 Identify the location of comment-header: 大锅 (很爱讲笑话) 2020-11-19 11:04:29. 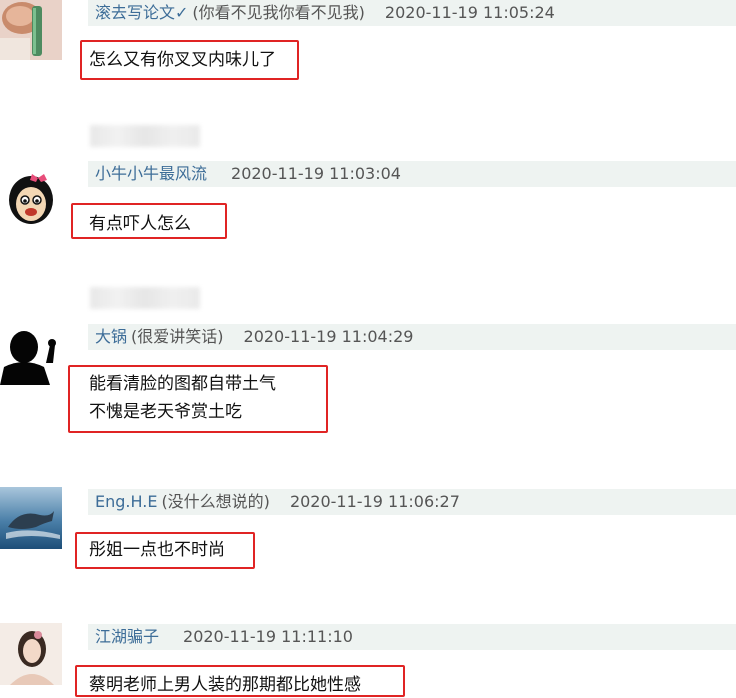
(412, 337).